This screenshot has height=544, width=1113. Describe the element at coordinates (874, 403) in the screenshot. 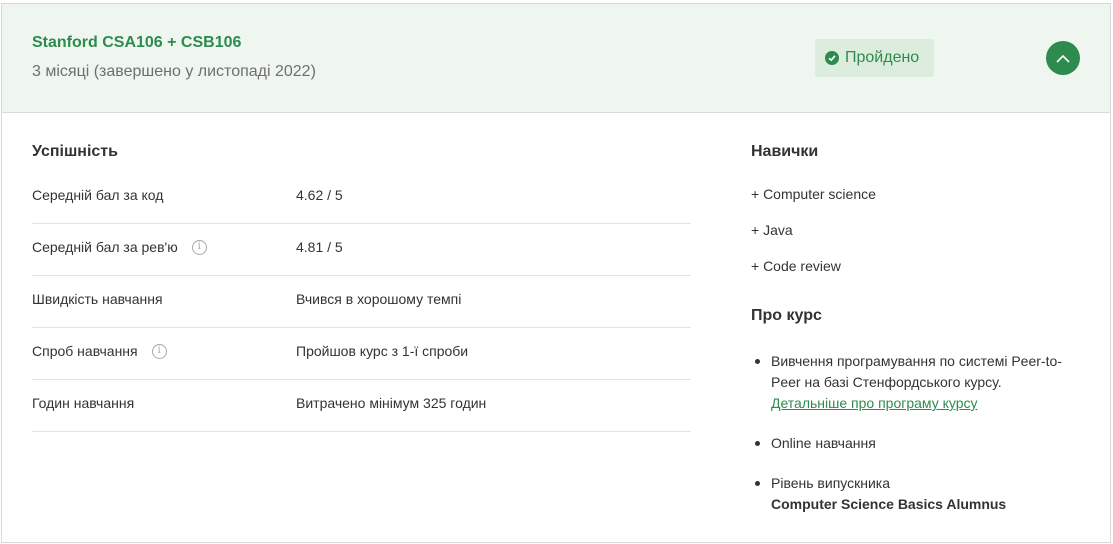

I see `course-program-link: Детальніше про програму курсу` at that location.